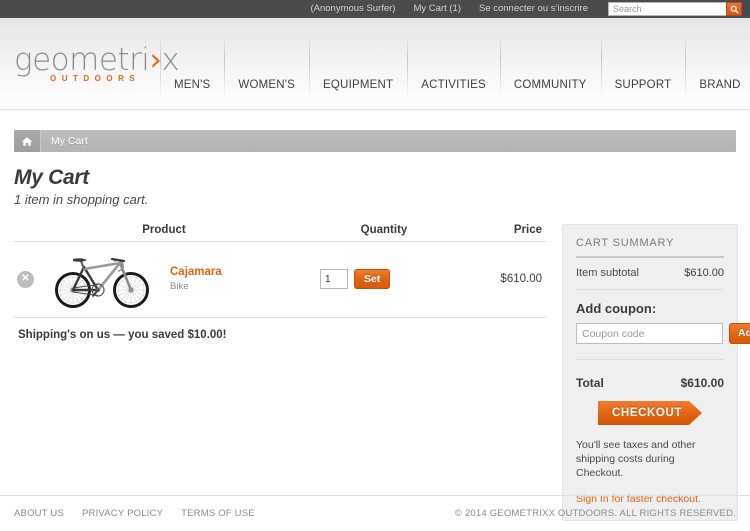 This screenshot has height=531, width=750. Describe the element at coordinates (521, 279) in the screenshot. I see `item-price: $610.00` at that location.